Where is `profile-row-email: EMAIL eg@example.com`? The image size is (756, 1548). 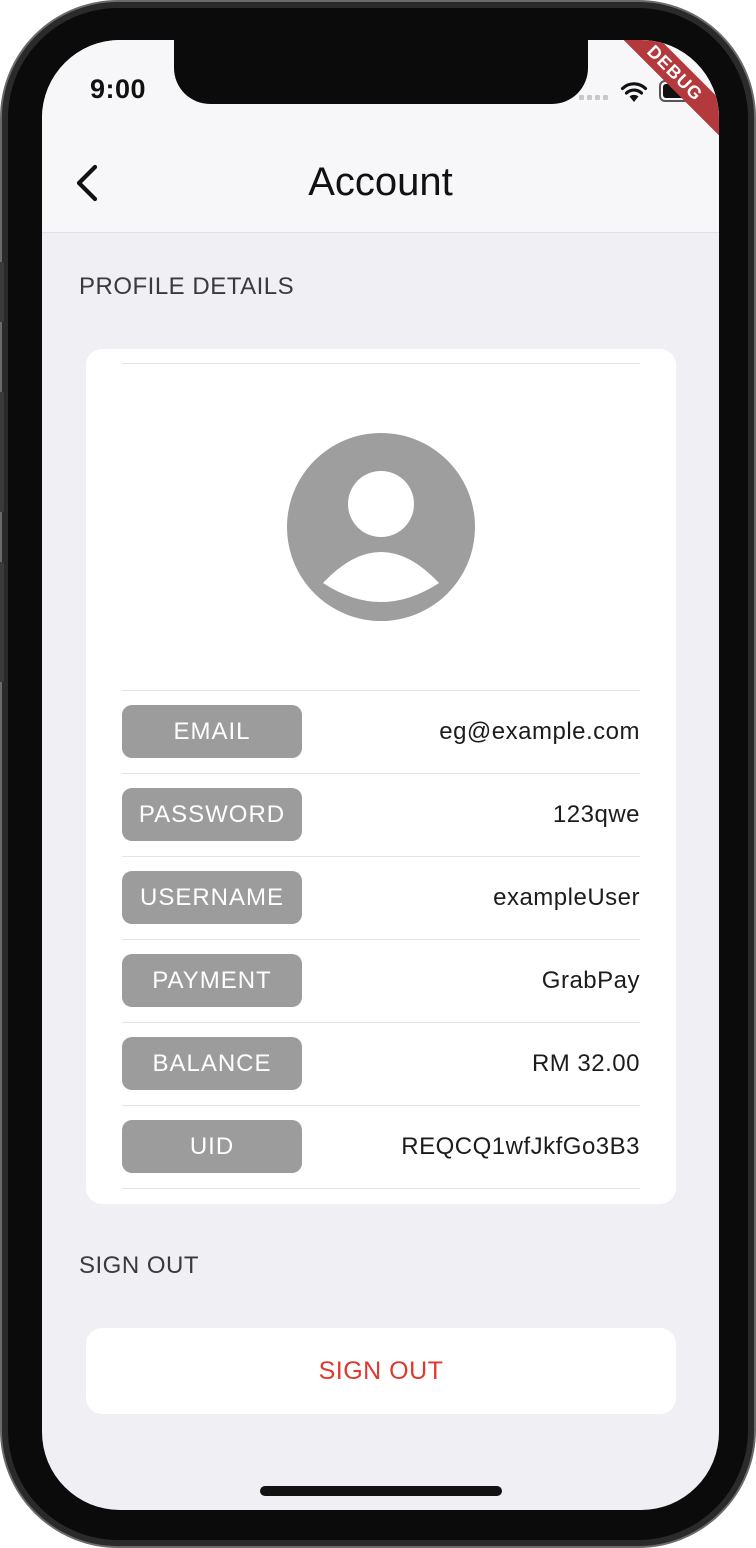 profile-row-email: EMAIL eg@example.com is located at coordinates (381, 731).